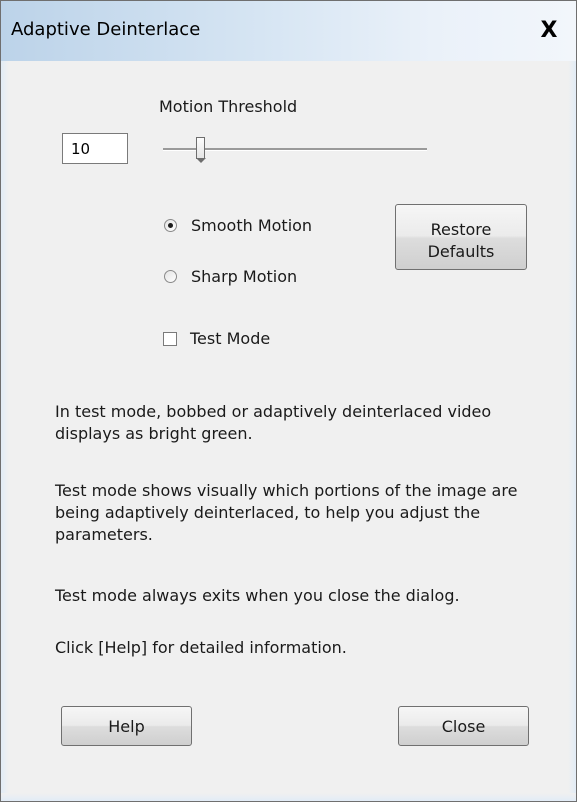 This screenshot has height=802, width=577. What do you see at coordinates (288, 31) in the screenshot?
I see `title-bar: Adaptive Deinterlace X` at bounding box center [288, 31].